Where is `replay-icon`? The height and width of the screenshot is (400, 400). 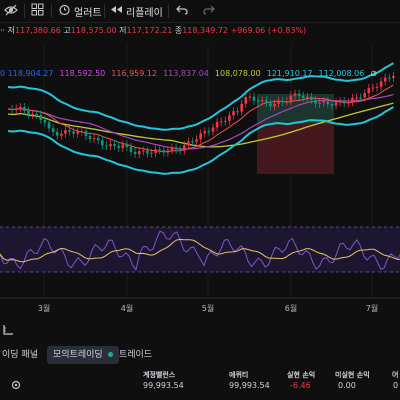
replay-icon is located at coordinates (116, 11).